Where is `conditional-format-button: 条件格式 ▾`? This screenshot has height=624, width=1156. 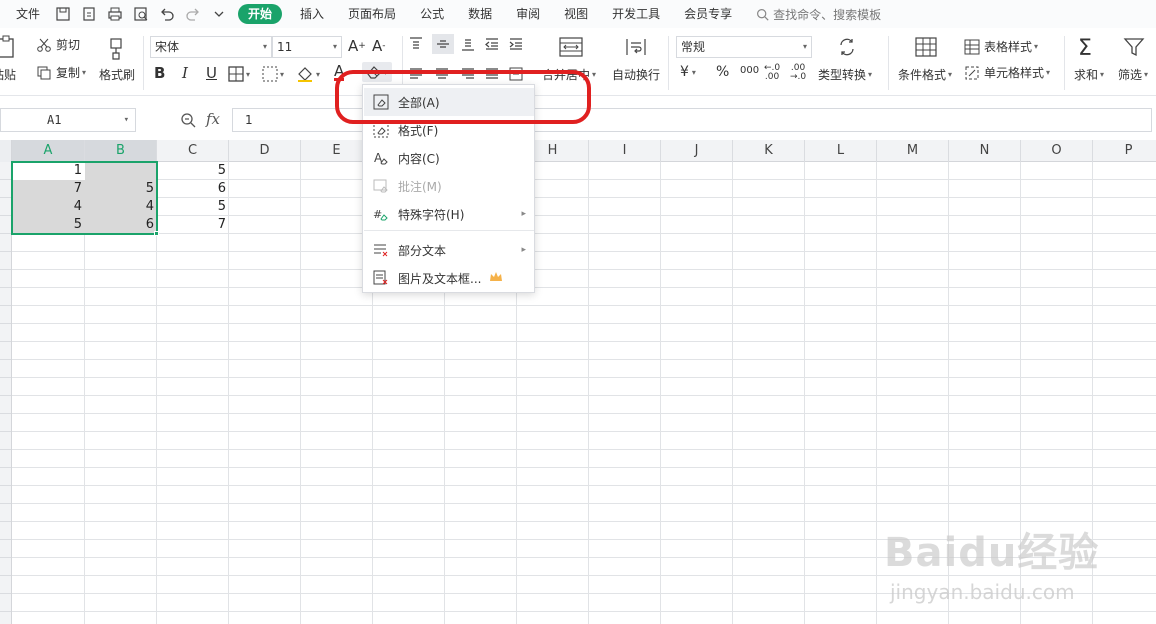
conditional-format-button: 条件格式 ▾ is located at coordinates (925, 74).